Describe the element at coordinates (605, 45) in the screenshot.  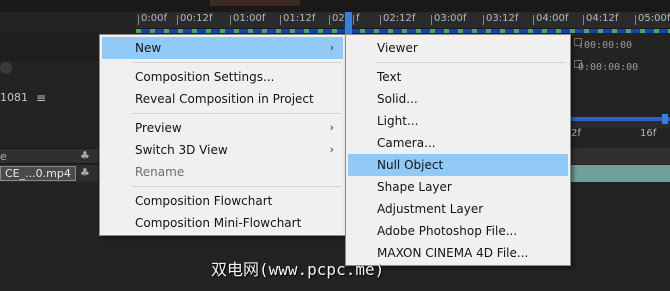
I see `timecode-readout: :00:00:00` at that location.